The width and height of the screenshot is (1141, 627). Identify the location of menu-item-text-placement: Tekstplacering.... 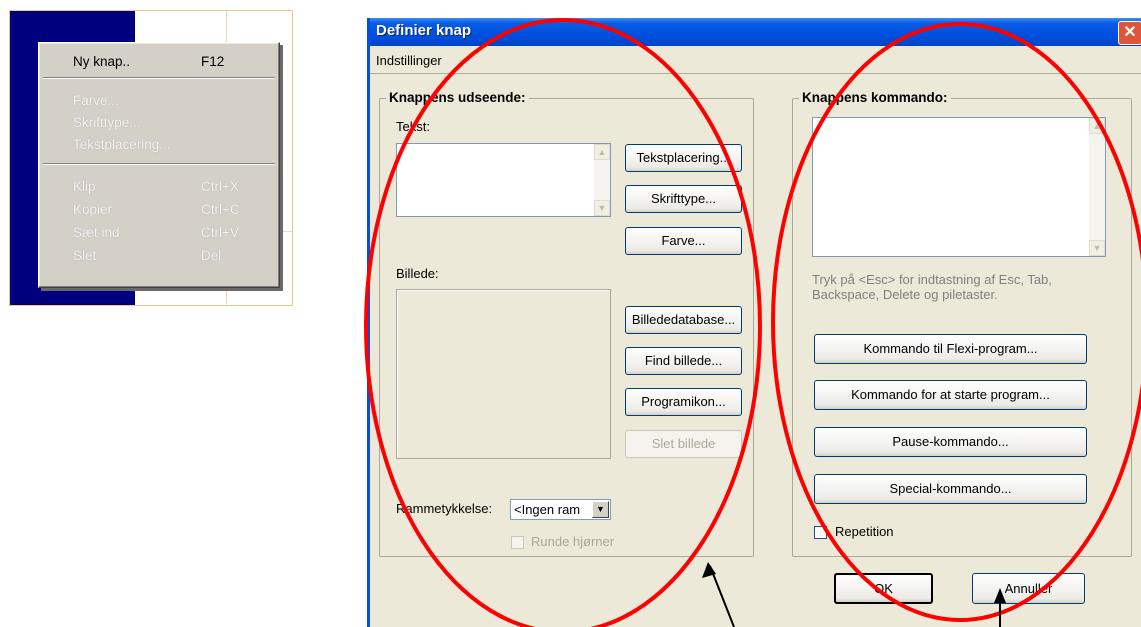
(122, 144).